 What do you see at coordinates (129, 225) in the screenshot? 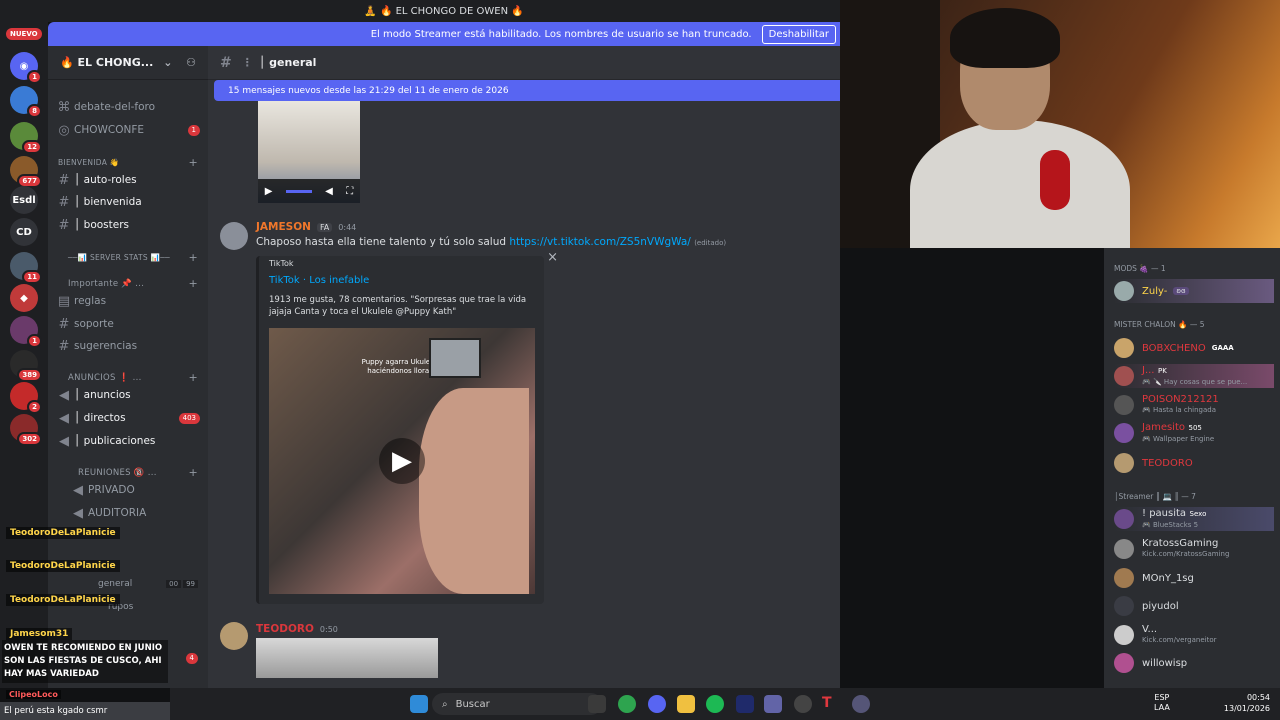
I see `channel-boosters: # │ boosters` at bounding box center [129, 225].